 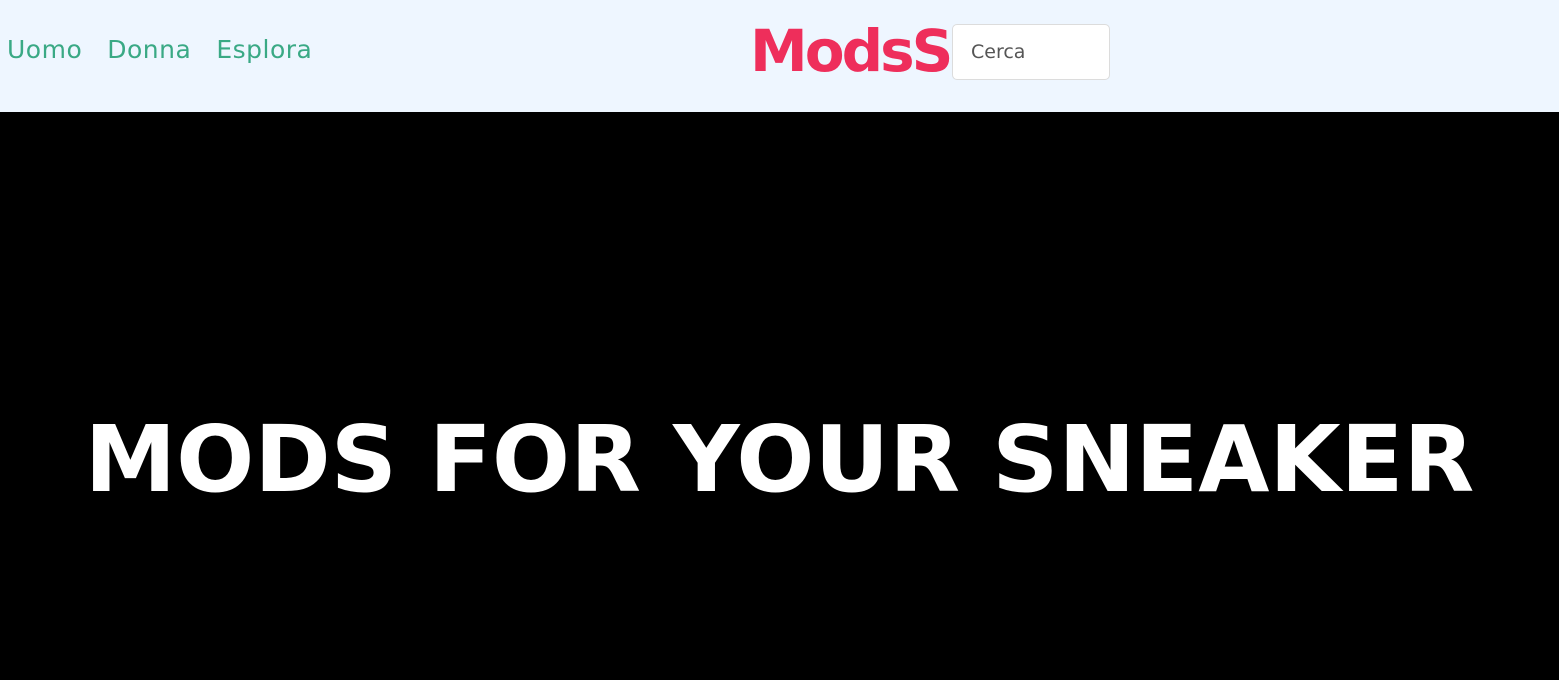 I want to click on nav-links: Uomo Donna Esplora, so click(x=159, y=50).